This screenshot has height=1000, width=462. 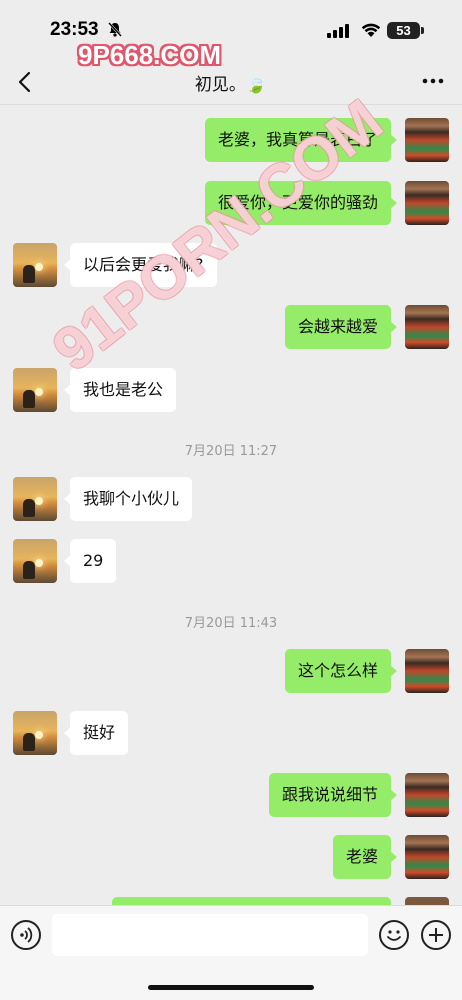 What do you see at coordinates (433, 81) in the screenshot?
I see `more-dots-icon` at bounding box center [433, 81].